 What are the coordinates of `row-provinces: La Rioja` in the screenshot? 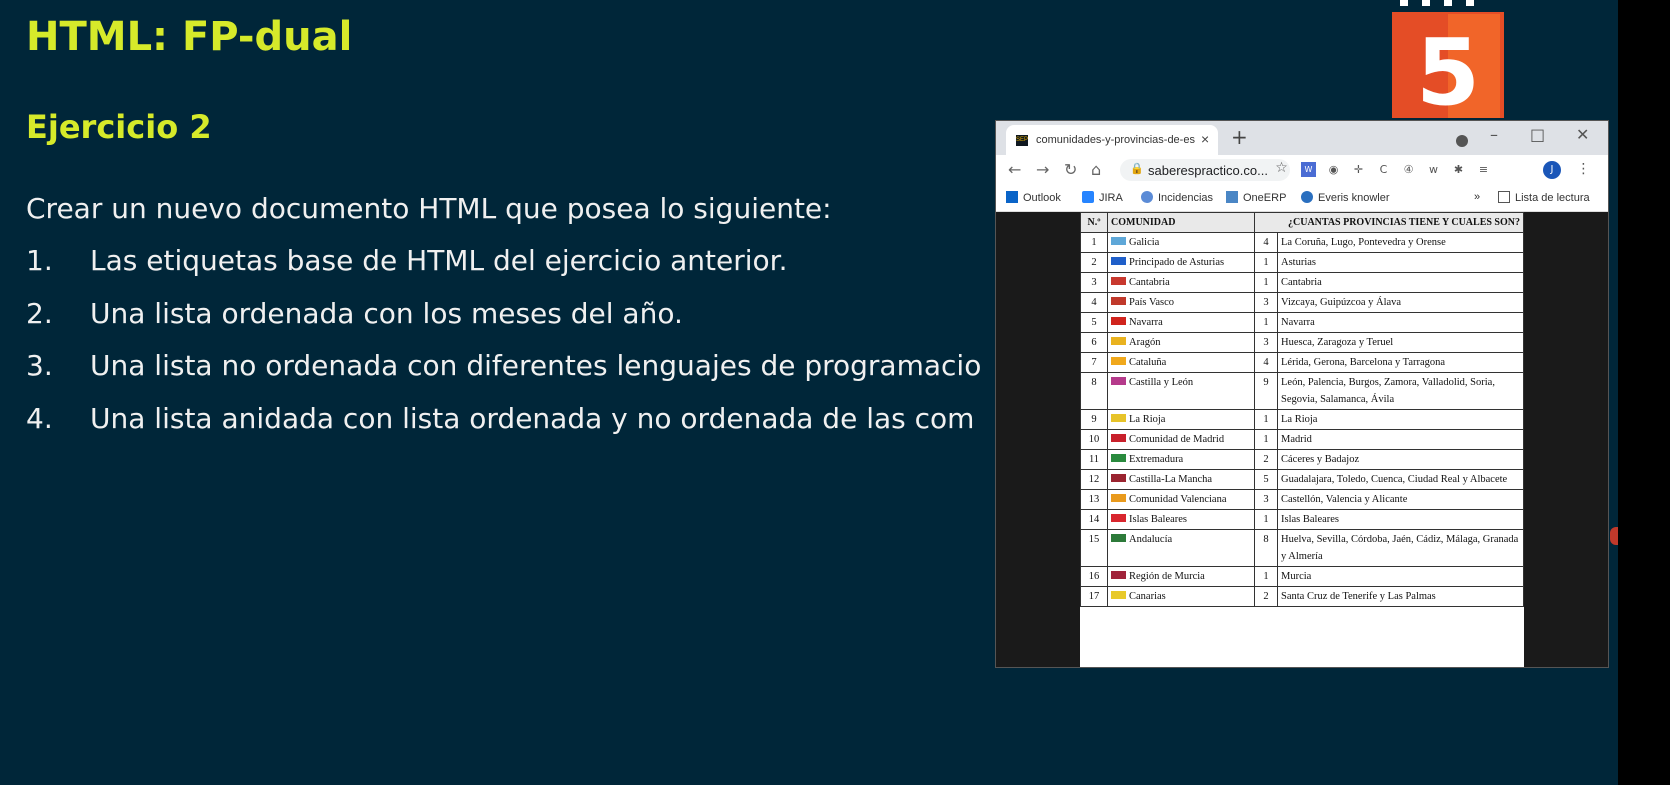 It's located at (1400, 419).